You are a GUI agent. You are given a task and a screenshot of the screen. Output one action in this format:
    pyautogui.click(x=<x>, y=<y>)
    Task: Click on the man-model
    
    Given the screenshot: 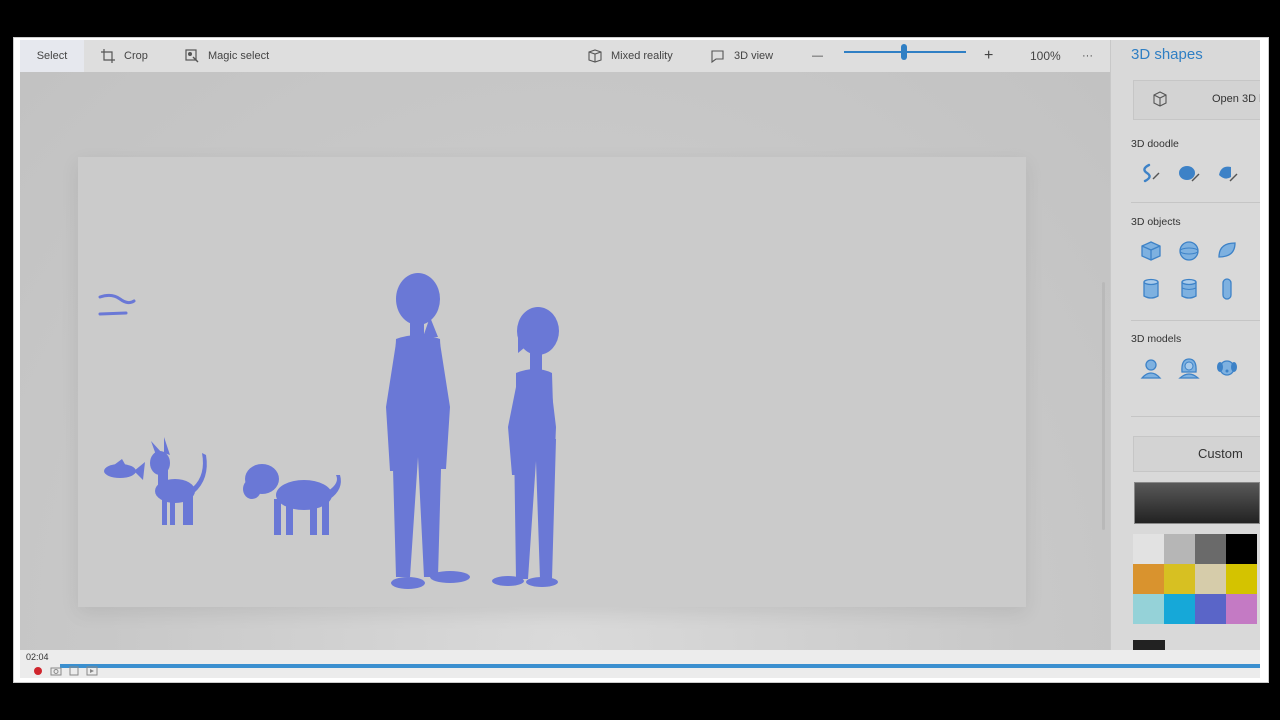 What is the action you would take?
    pyautogui.click(x=428, y=431)
    